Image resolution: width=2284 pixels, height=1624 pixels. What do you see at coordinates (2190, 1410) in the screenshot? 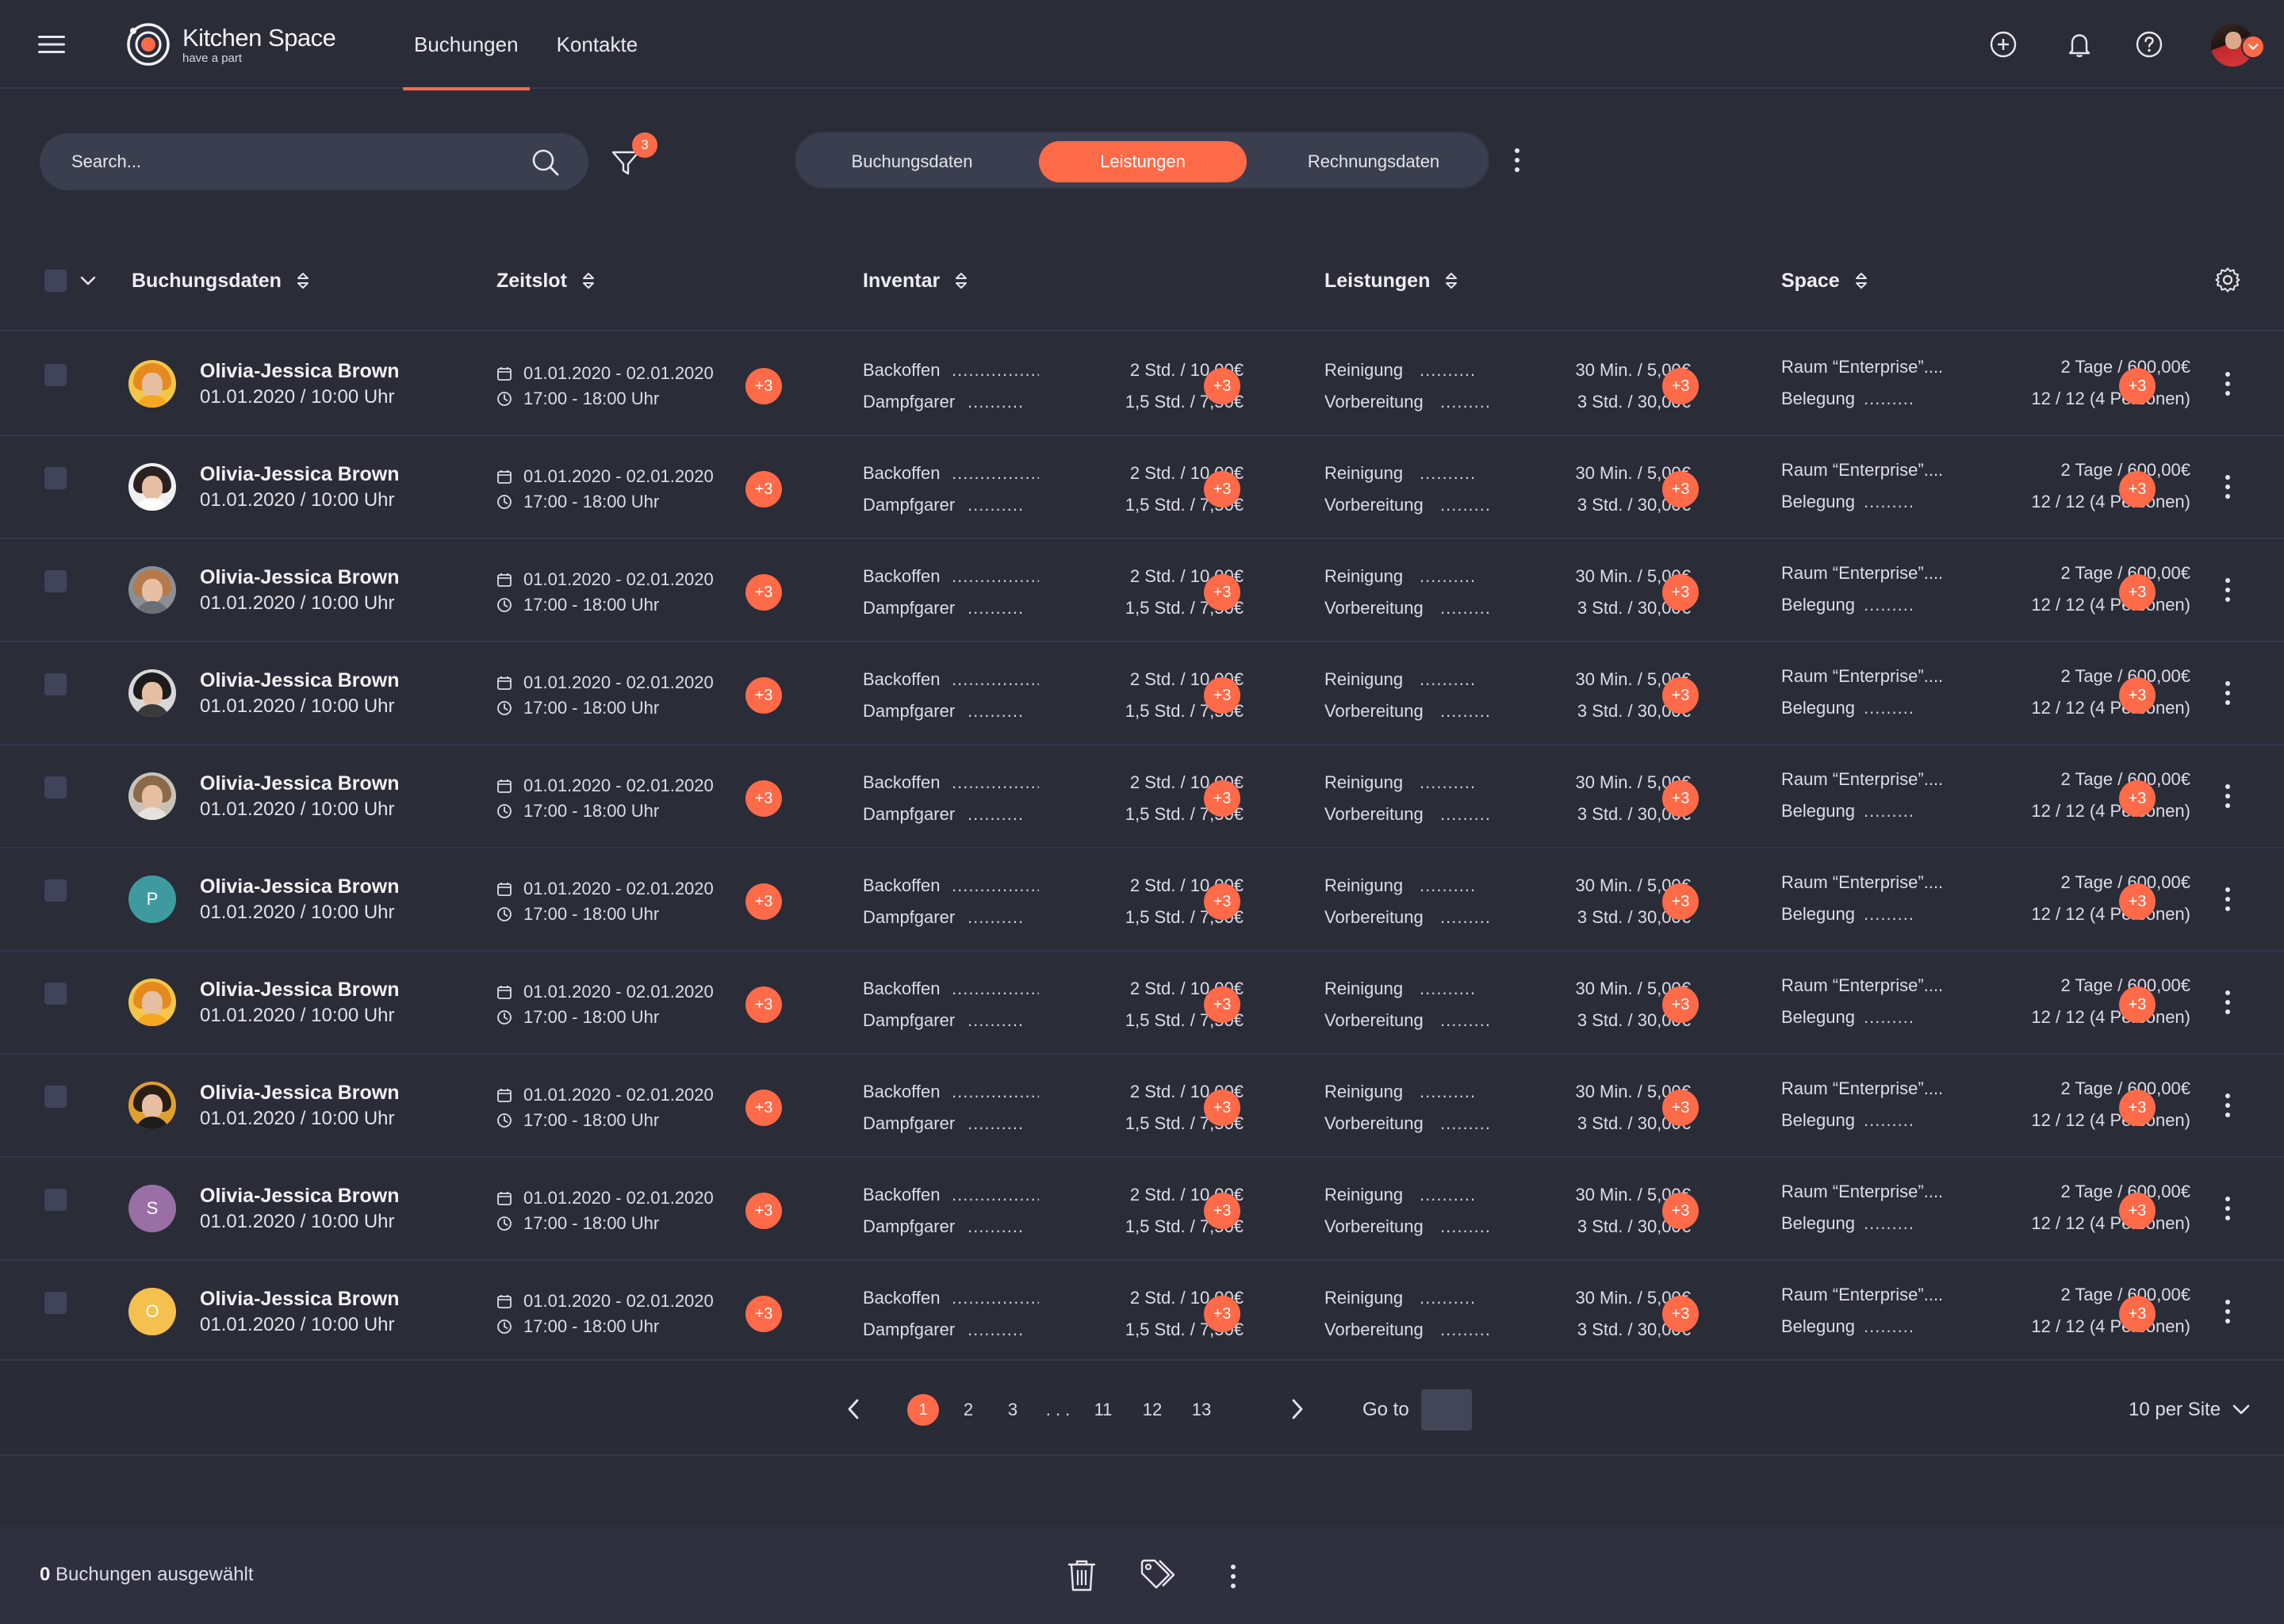
I see `per-page-select: 10 per Site` at bounding box center [2190, 1410].